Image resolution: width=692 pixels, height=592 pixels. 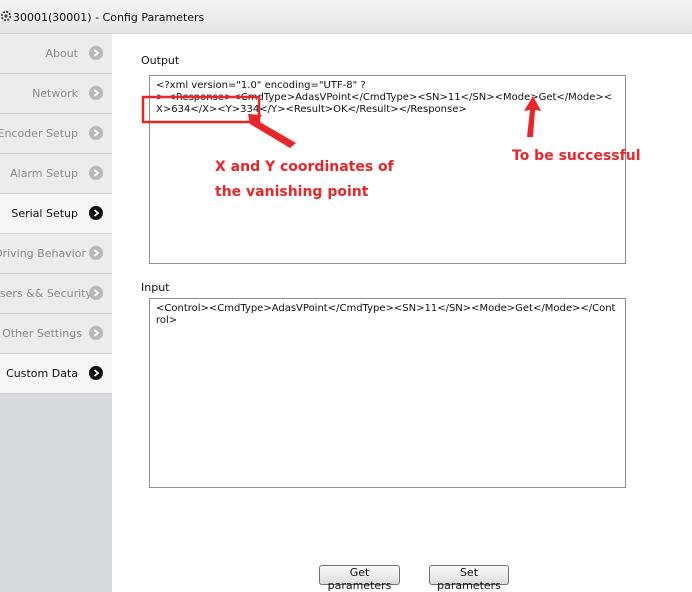 What do you see at coordinates (109, 17) in the screenshot?
I see `window-title: 30001(30001) - Config Parameters` at bounding box center [109, 17].